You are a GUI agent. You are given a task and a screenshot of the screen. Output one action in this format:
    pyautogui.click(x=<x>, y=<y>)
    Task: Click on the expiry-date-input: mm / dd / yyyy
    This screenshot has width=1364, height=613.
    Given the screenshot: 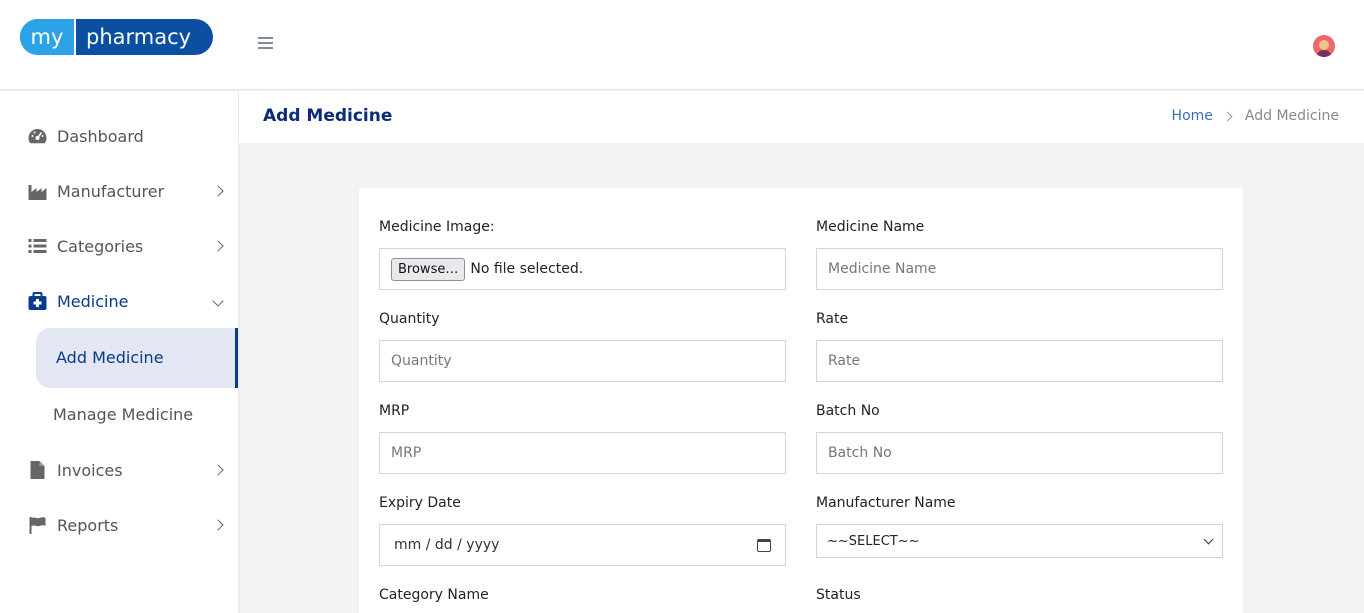 What is the action you would take?
    pyautogui.click(x=582, y=545)
    